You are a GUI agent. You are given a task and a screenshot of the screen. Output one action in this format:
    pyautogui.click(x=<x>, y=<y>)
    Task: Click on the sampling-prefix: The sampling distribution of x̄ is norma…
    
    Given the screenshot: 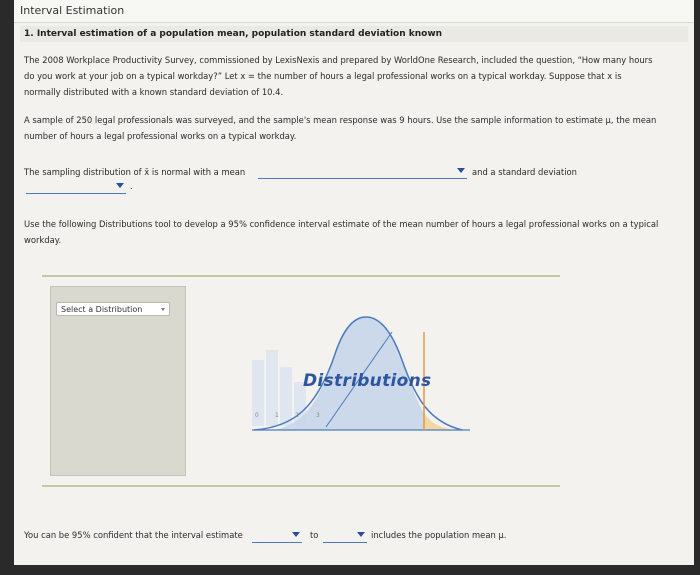 What is the action you would take?
    pyautogui.click(x=135, y=172)
    